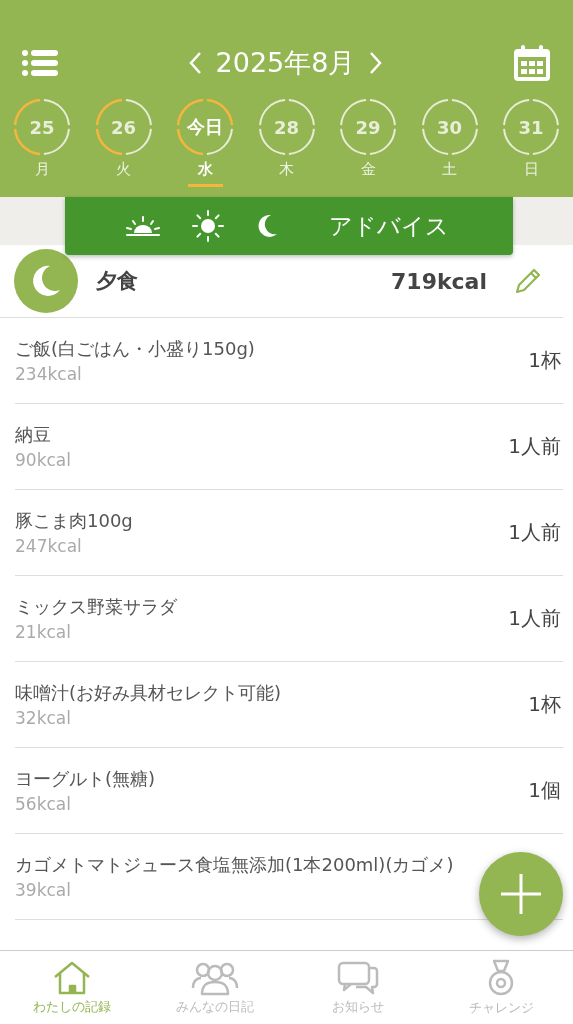 This screenshot has width=573, height=1024. What do you see at coordinates (449, 170) in the screenshot?
I see `weekday-label: 土` at bounding box center [449, 170].